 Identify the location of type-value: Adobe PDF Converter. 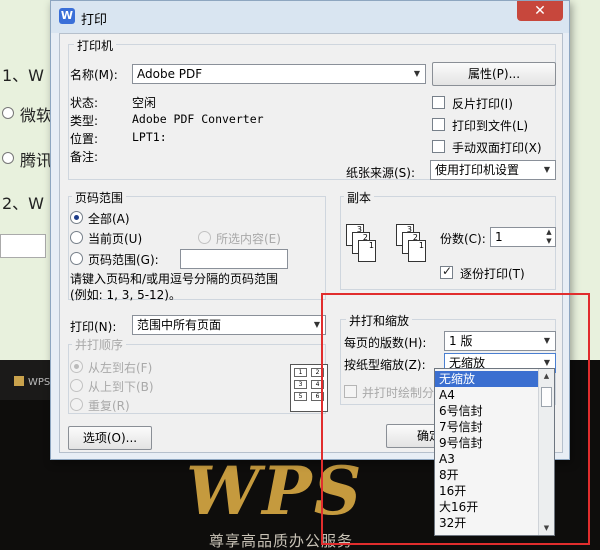
(198, 119).